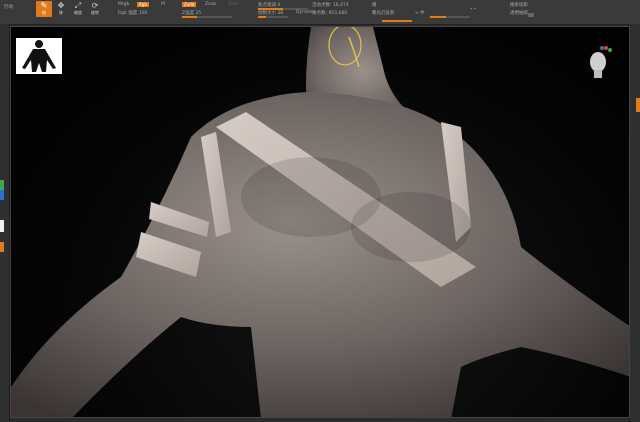  Describe the element at coordinates (233, 4) in the screenshot. I see `zcut-button: Zcut` at that location.